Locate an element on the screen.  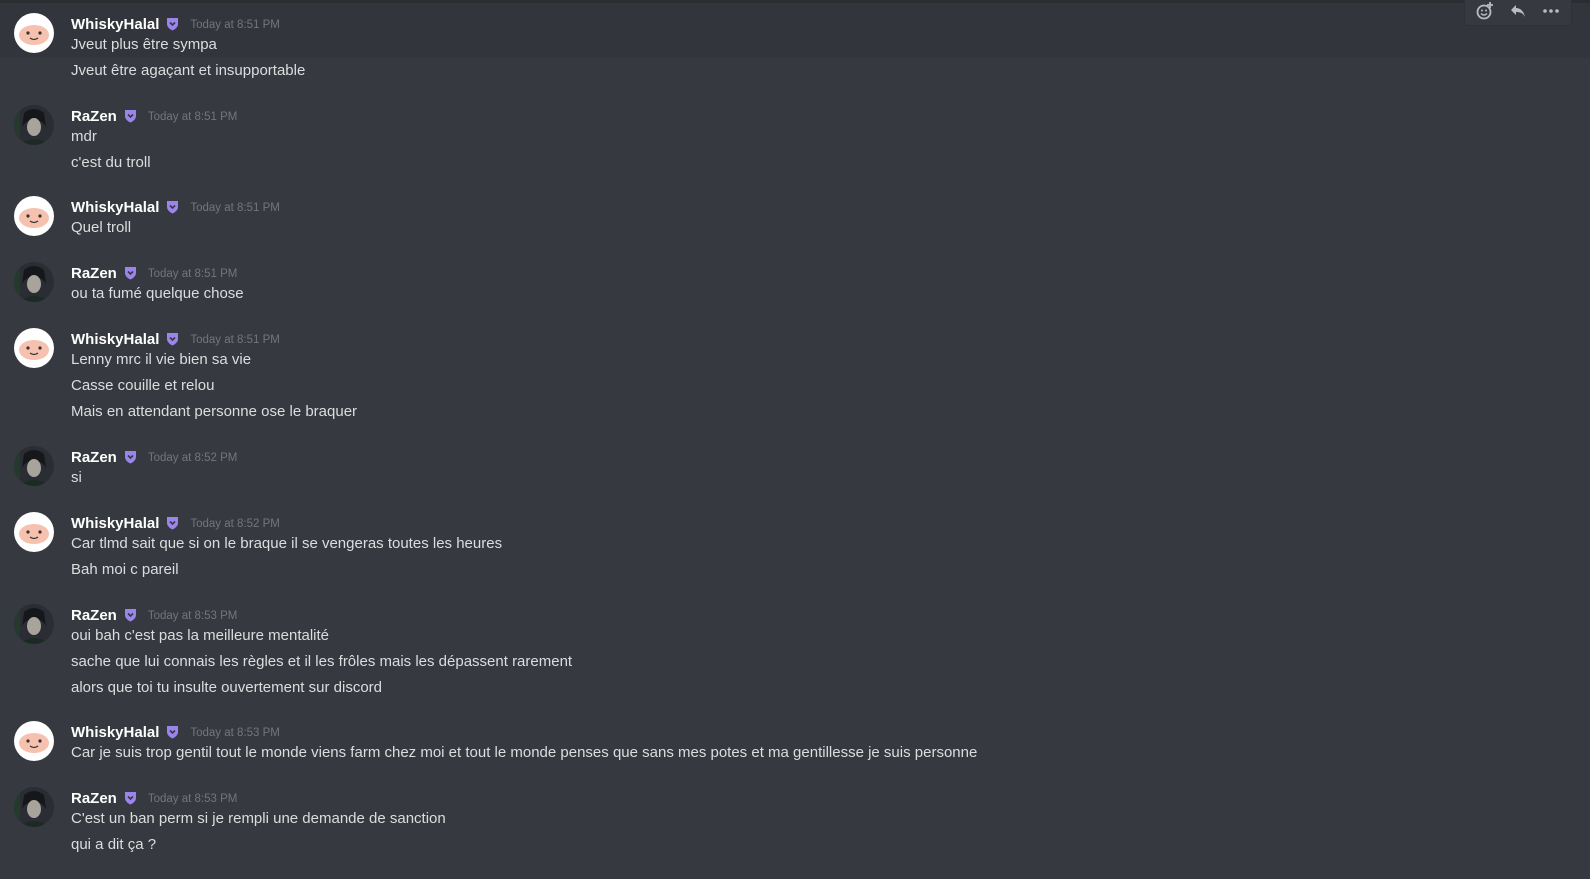
message-text: Jveut plus être sympa is located at coordinates (144, 44).